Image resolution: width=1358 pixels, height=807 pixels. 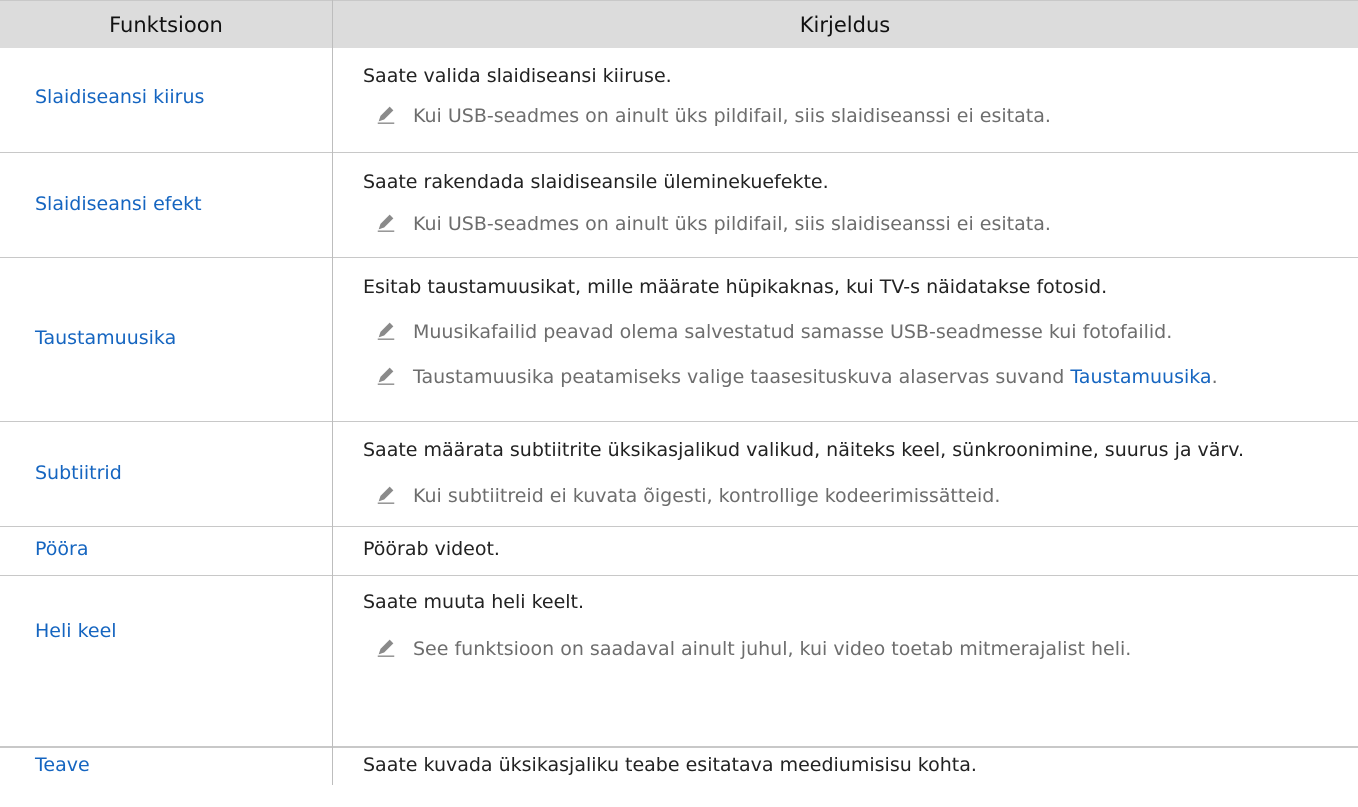 What do you see at coordinates (679, 551) in the screenshot?
I see `table-row: Pööra Pöörab videot.` at bounding box center [679, 551].